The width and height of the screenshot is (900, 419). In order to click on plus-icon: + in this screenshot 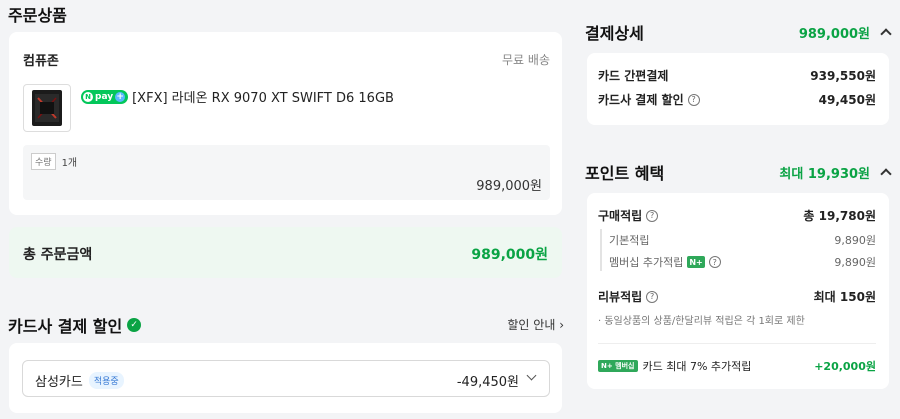, I will do `click(120, 96)`.